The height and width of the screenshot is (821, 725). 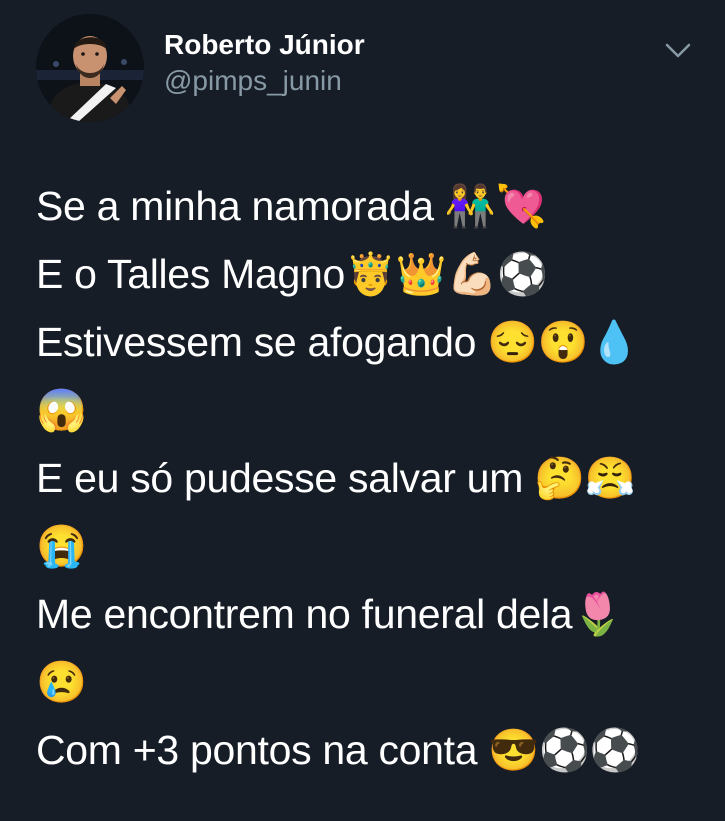 What do you see at coordinates (264, 63) in the screenshot?
I see `author-names: Roberto Júnior @pimps_junin` at bounding box center [264, 63].